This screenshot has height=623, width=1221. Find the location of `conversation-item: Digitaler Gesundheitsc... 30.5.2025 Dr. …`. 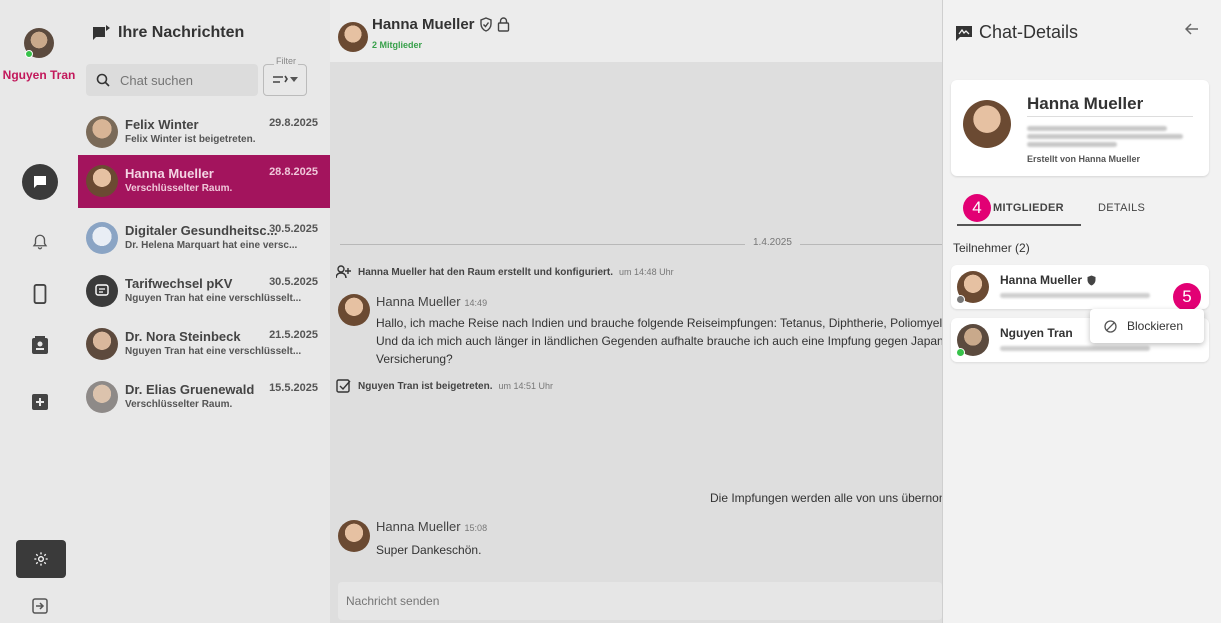

conversation-item: Digitaler Gesundheitsc... 30.5.2025 Dr. … is located at coordinates (204, 238).